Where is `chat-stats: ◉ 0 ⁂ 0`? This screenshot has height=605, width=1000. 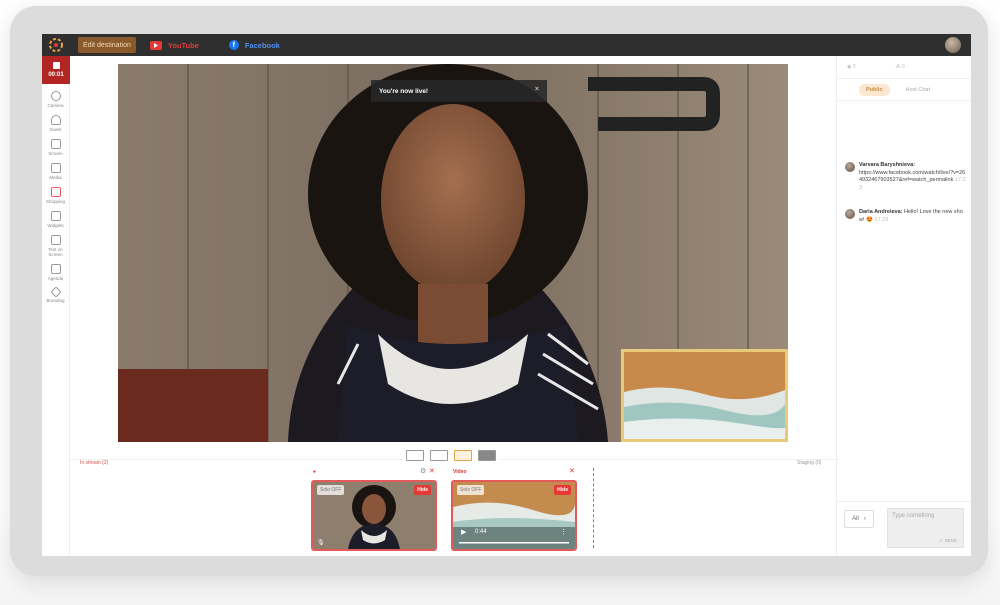
chat-stats: ◉ 0 ⁂ 0 is located at coordinates (904, 67).